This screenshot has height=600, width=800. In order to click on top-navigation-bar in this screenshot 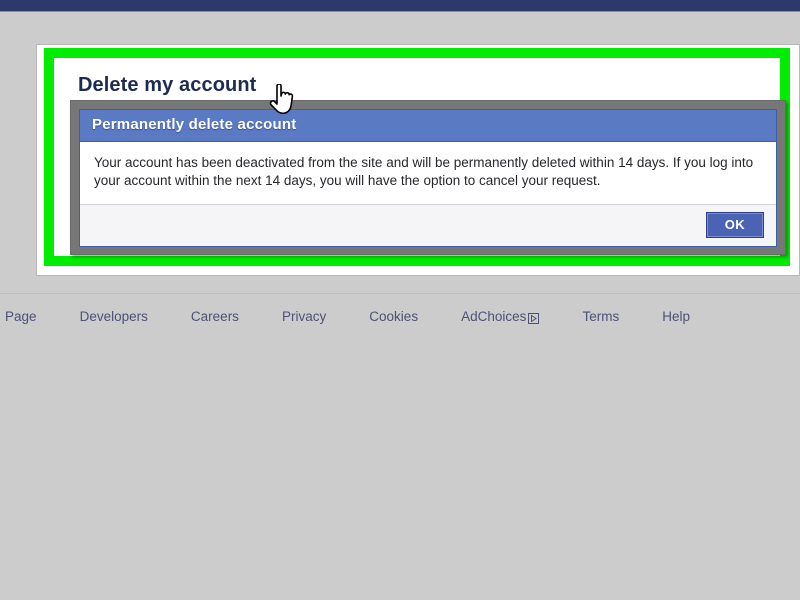, I will do `click(400, 6)`.